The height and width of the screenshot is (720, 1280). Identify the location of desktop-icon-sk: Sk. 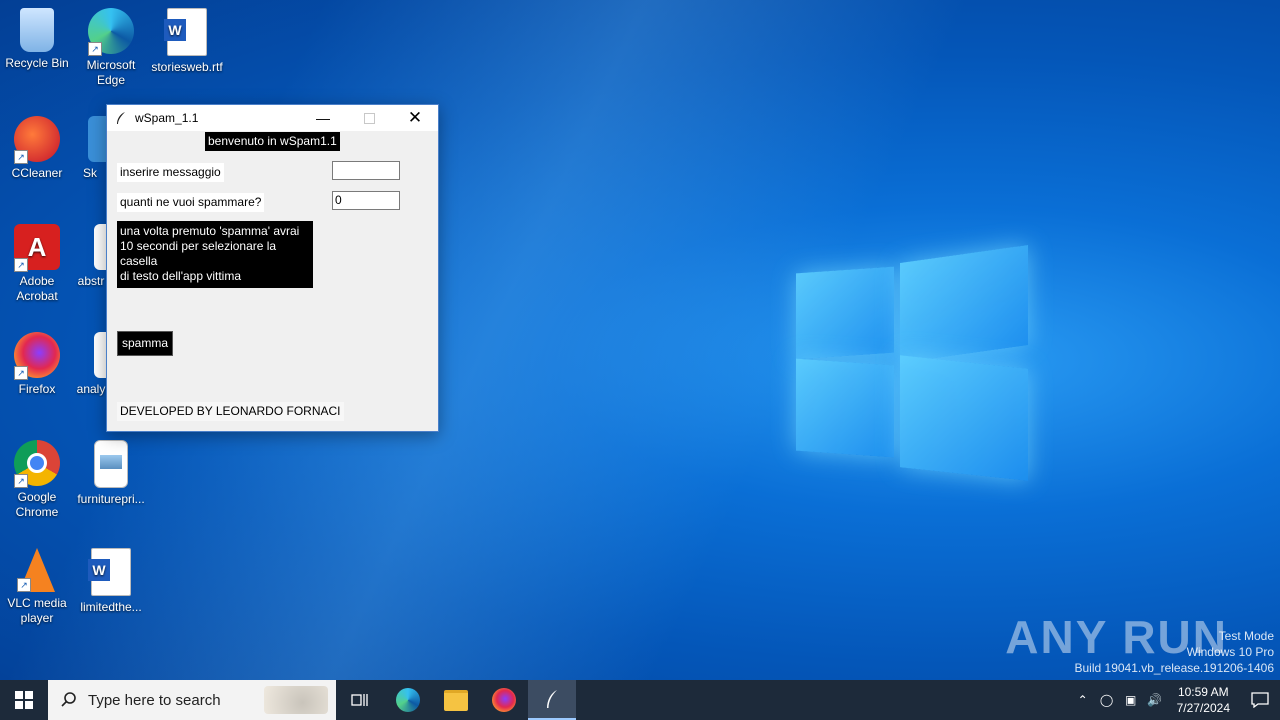
(90, 148).